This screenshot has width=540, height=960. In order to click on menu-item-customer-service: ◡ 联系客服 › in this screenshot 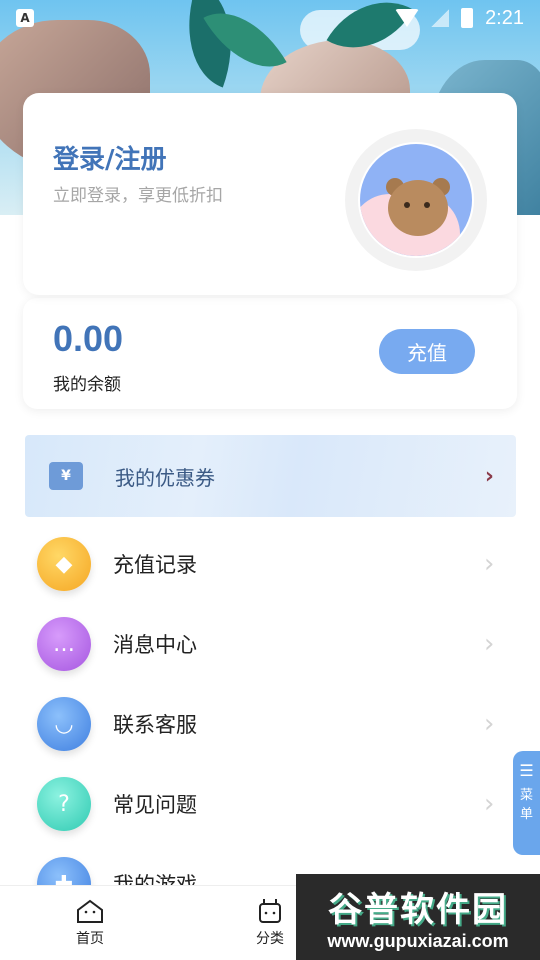, I will do `click(270, 724)`.